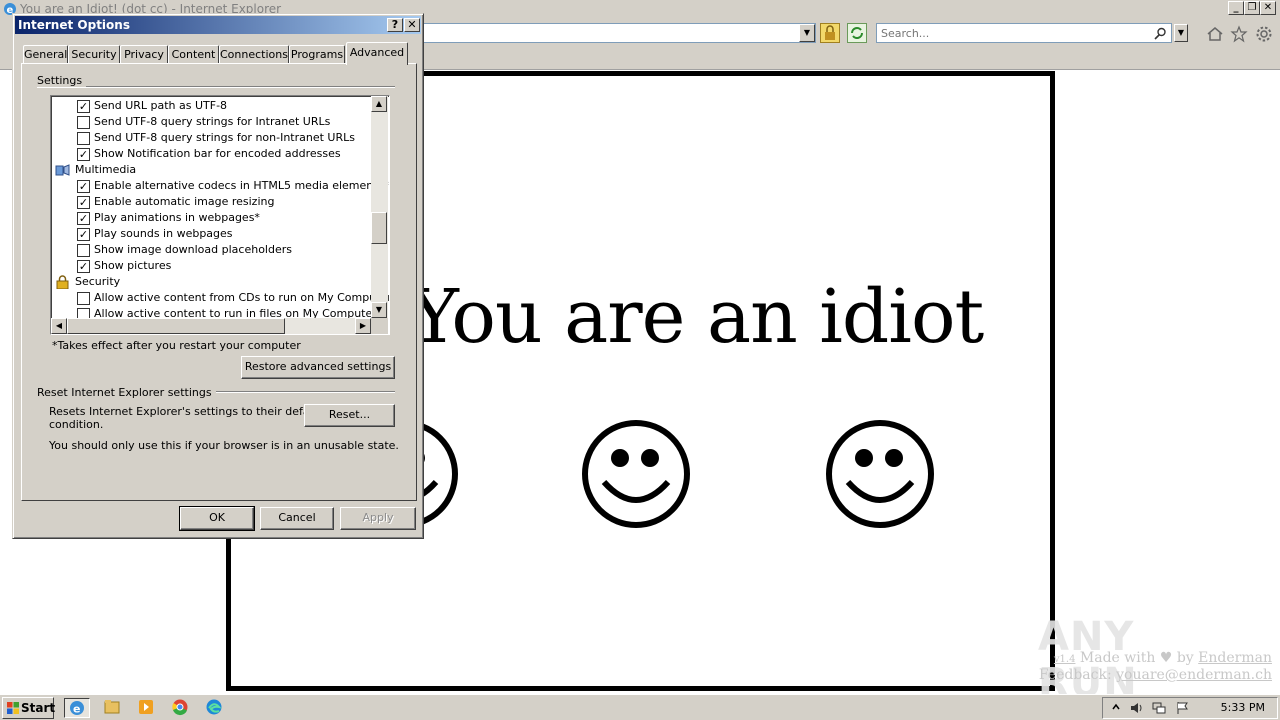 The image size is (1280, 720). I want to click on settings-item-label: Show image download placeholders, so click(193, 249).